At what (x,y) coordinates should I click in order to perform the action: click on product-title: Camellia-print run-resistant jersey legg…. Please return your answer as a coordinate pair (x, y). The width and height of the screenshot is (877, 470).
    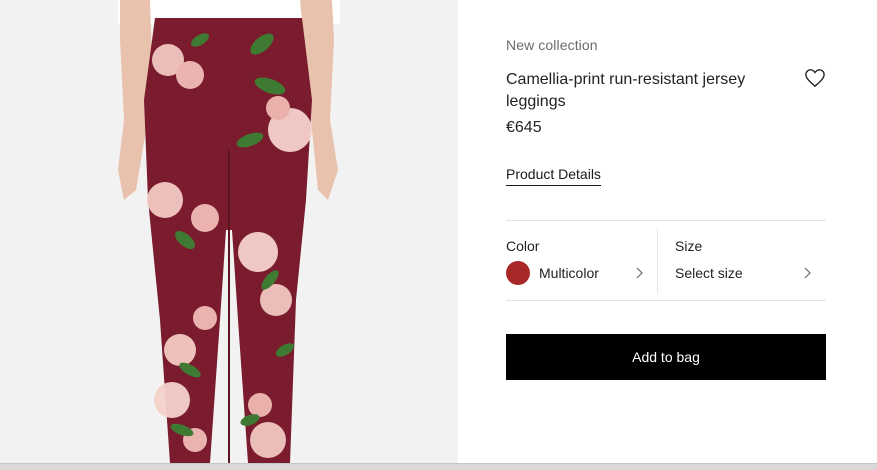
    Looking at the image, I should click on (626, 90).